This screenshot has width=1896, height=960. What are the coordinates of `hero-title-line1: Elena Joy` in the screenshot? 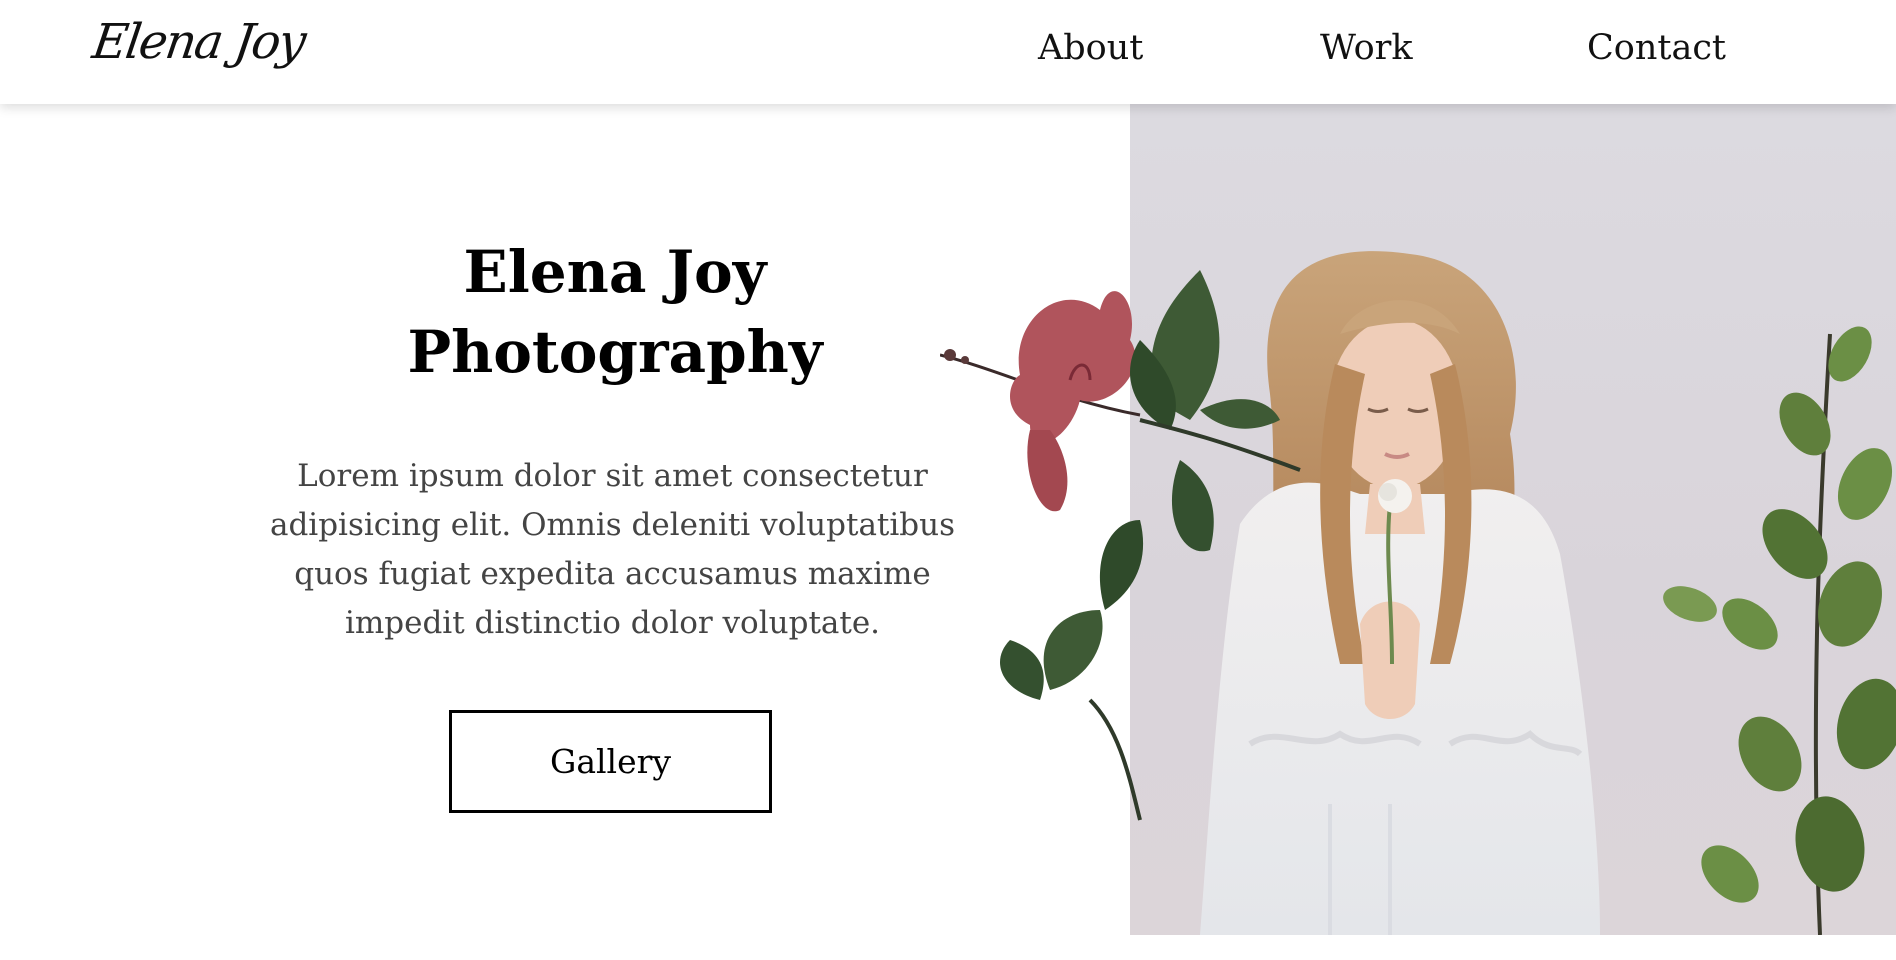 It's located at (615, 272).